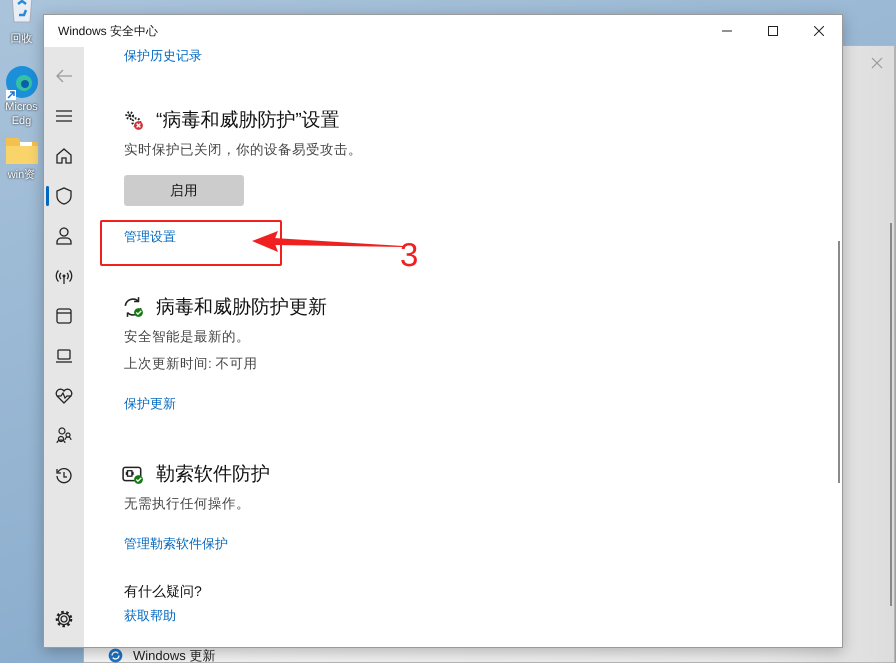  I want to click on status-text: 无需执行任何操作。, so click(187, 504).